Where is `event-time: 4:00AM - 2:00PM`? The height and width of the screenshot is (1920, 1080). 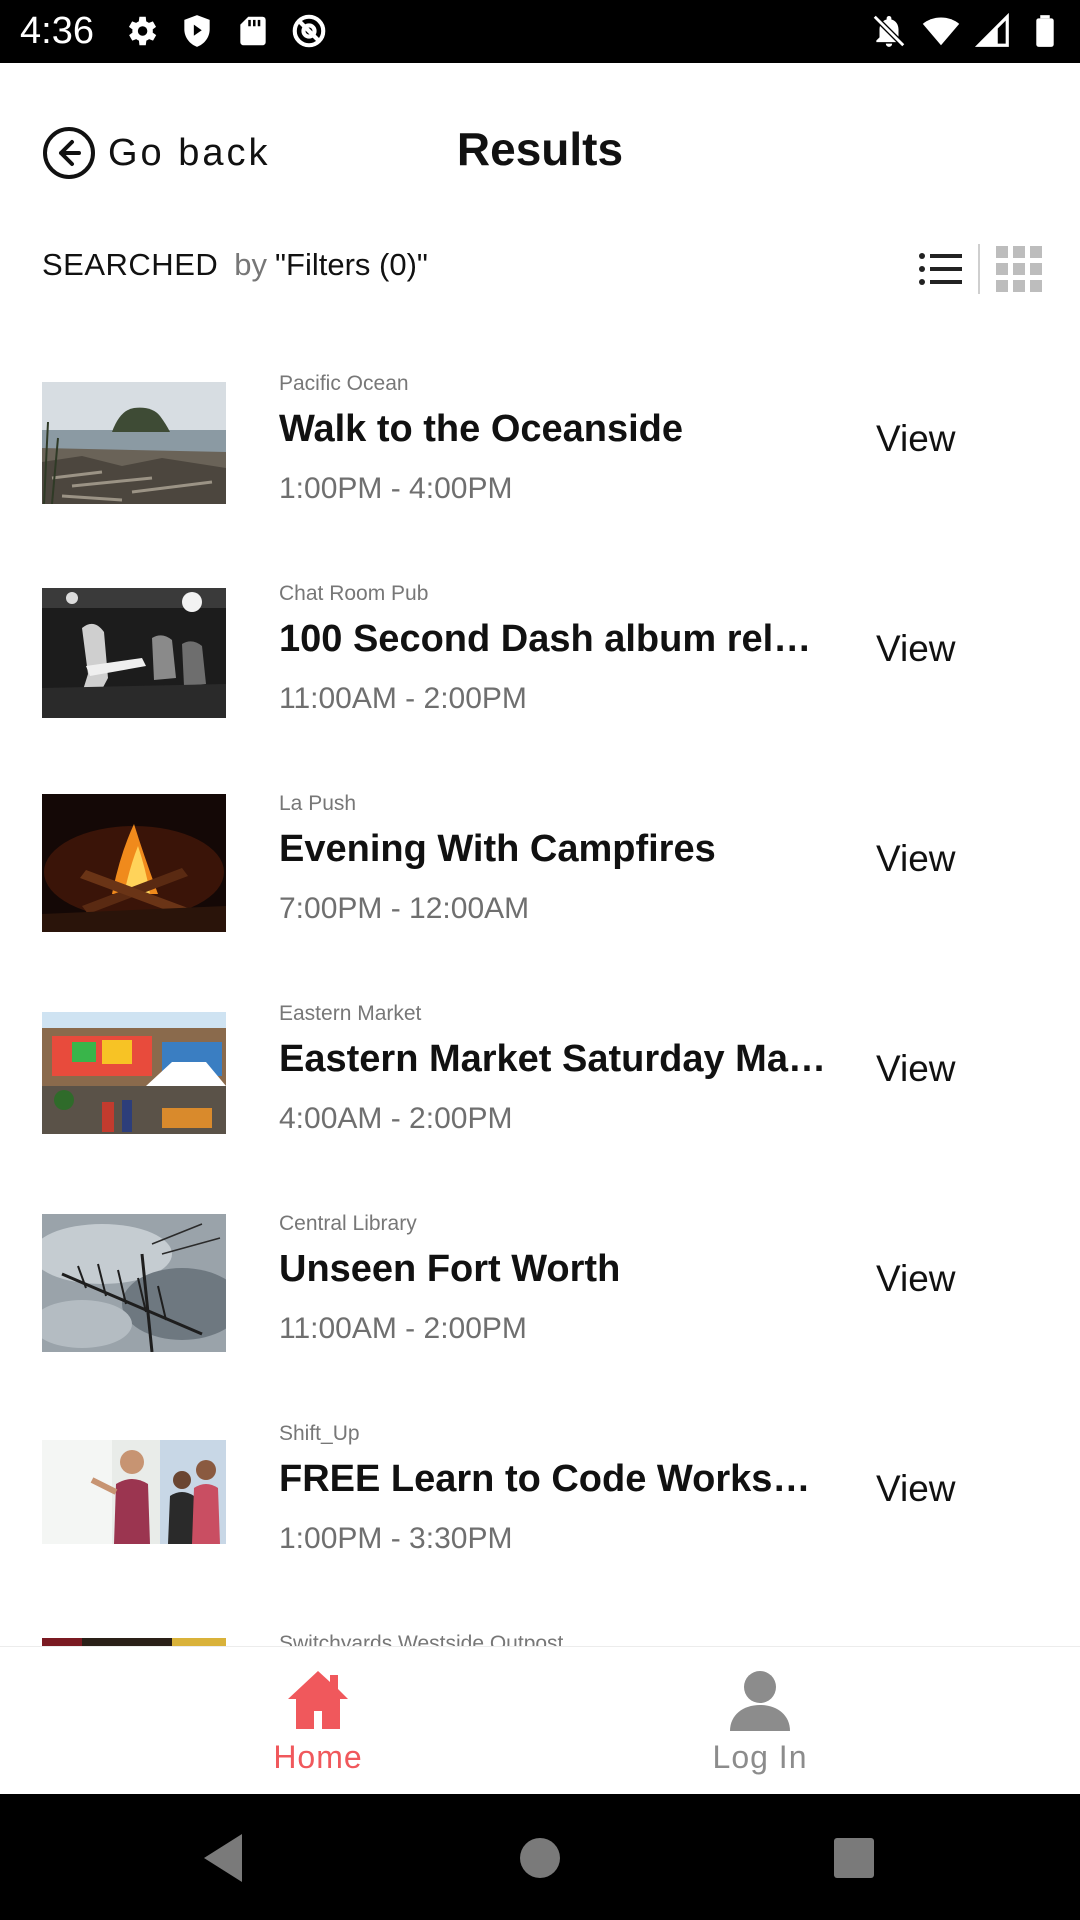 event-time: 4:00AM - 2:00PM is located at coordinates (396, 1118).